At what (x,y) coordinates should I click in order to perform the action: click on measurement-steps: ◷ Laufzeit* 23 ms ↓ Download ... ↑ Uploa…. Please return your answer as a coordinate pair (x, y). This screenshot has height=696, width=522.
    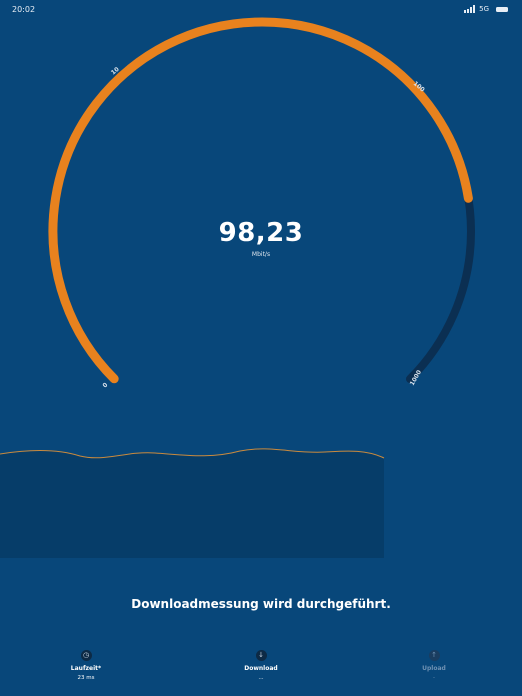
    Looking at the image, I should click on (261, 673).